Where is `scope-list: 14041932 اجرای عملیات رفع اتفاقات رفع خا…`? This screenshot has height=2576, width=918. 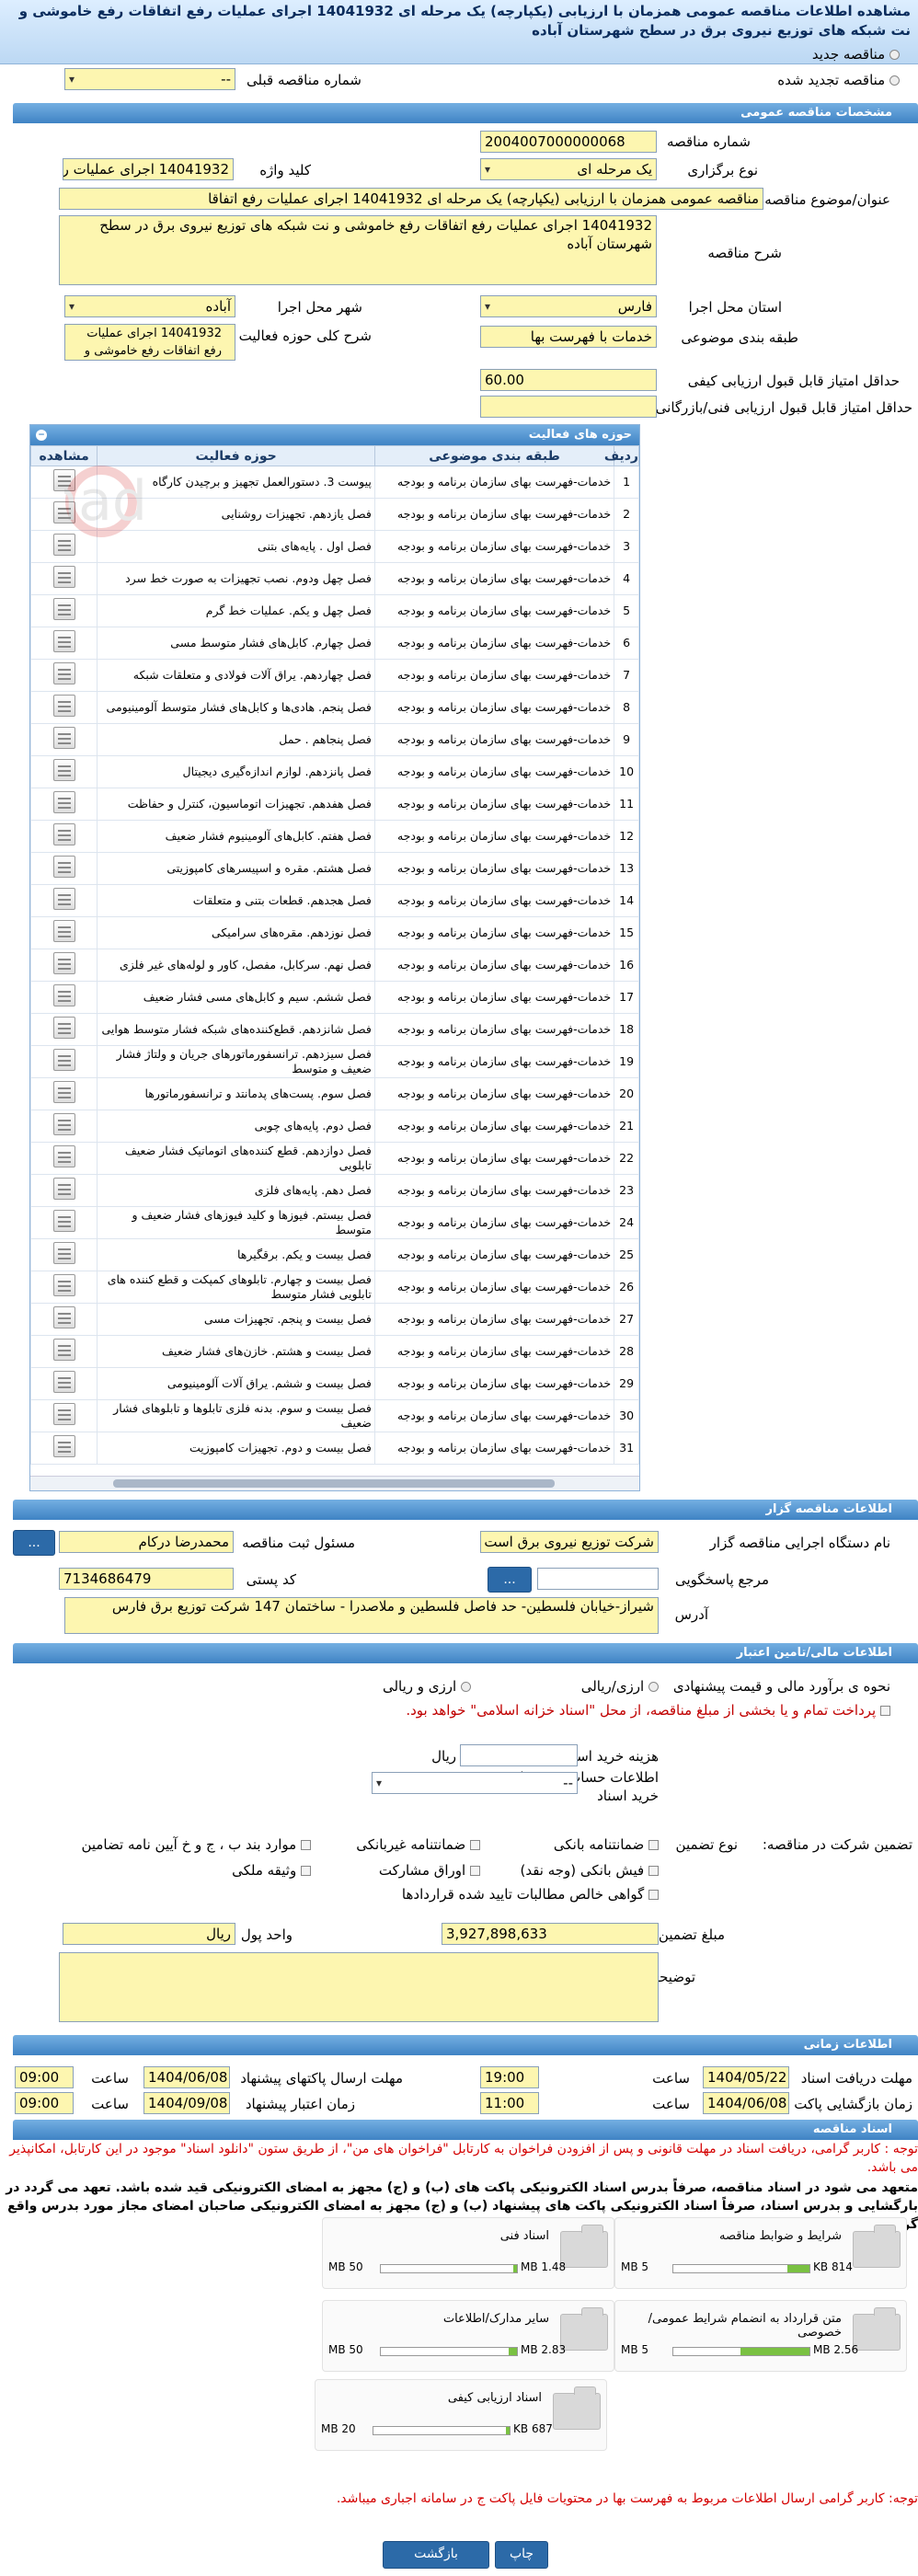 scope-list: 14041932 اجرای عملیات رفع اتفاقات رفع خا… is located at coordinates (149, 342).